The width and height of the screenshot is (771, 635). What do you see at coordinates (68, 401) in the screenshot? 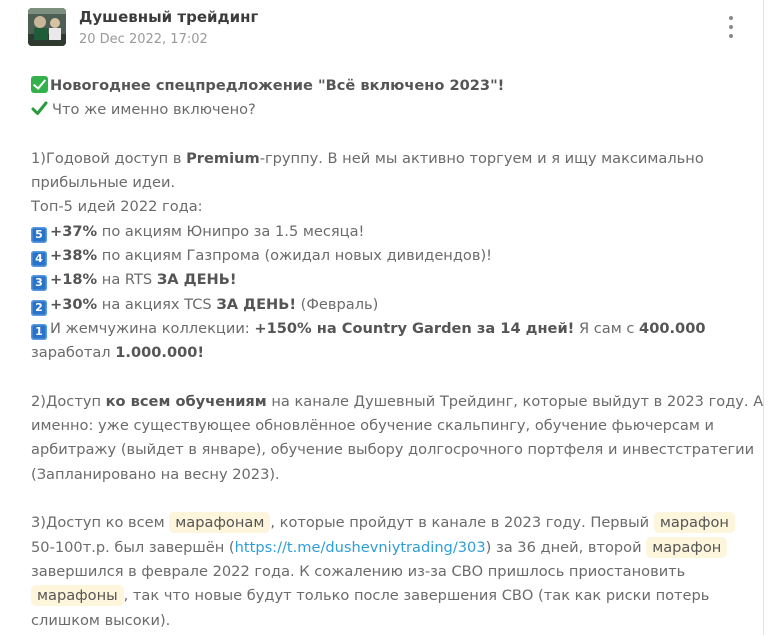
I see `p2-text: 2)Доступ` at bounding box center [68, 401].